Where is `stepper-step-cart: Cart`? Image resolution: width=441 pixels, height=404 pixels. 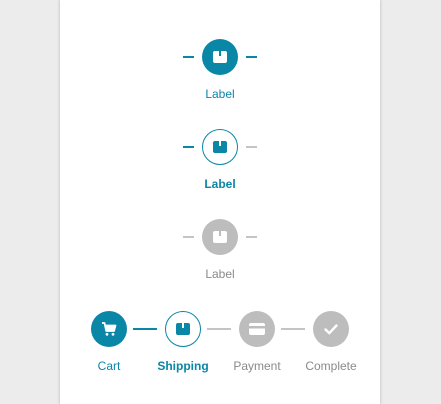
stepper-step-cart: Cart is located at coordinates (109, 341).